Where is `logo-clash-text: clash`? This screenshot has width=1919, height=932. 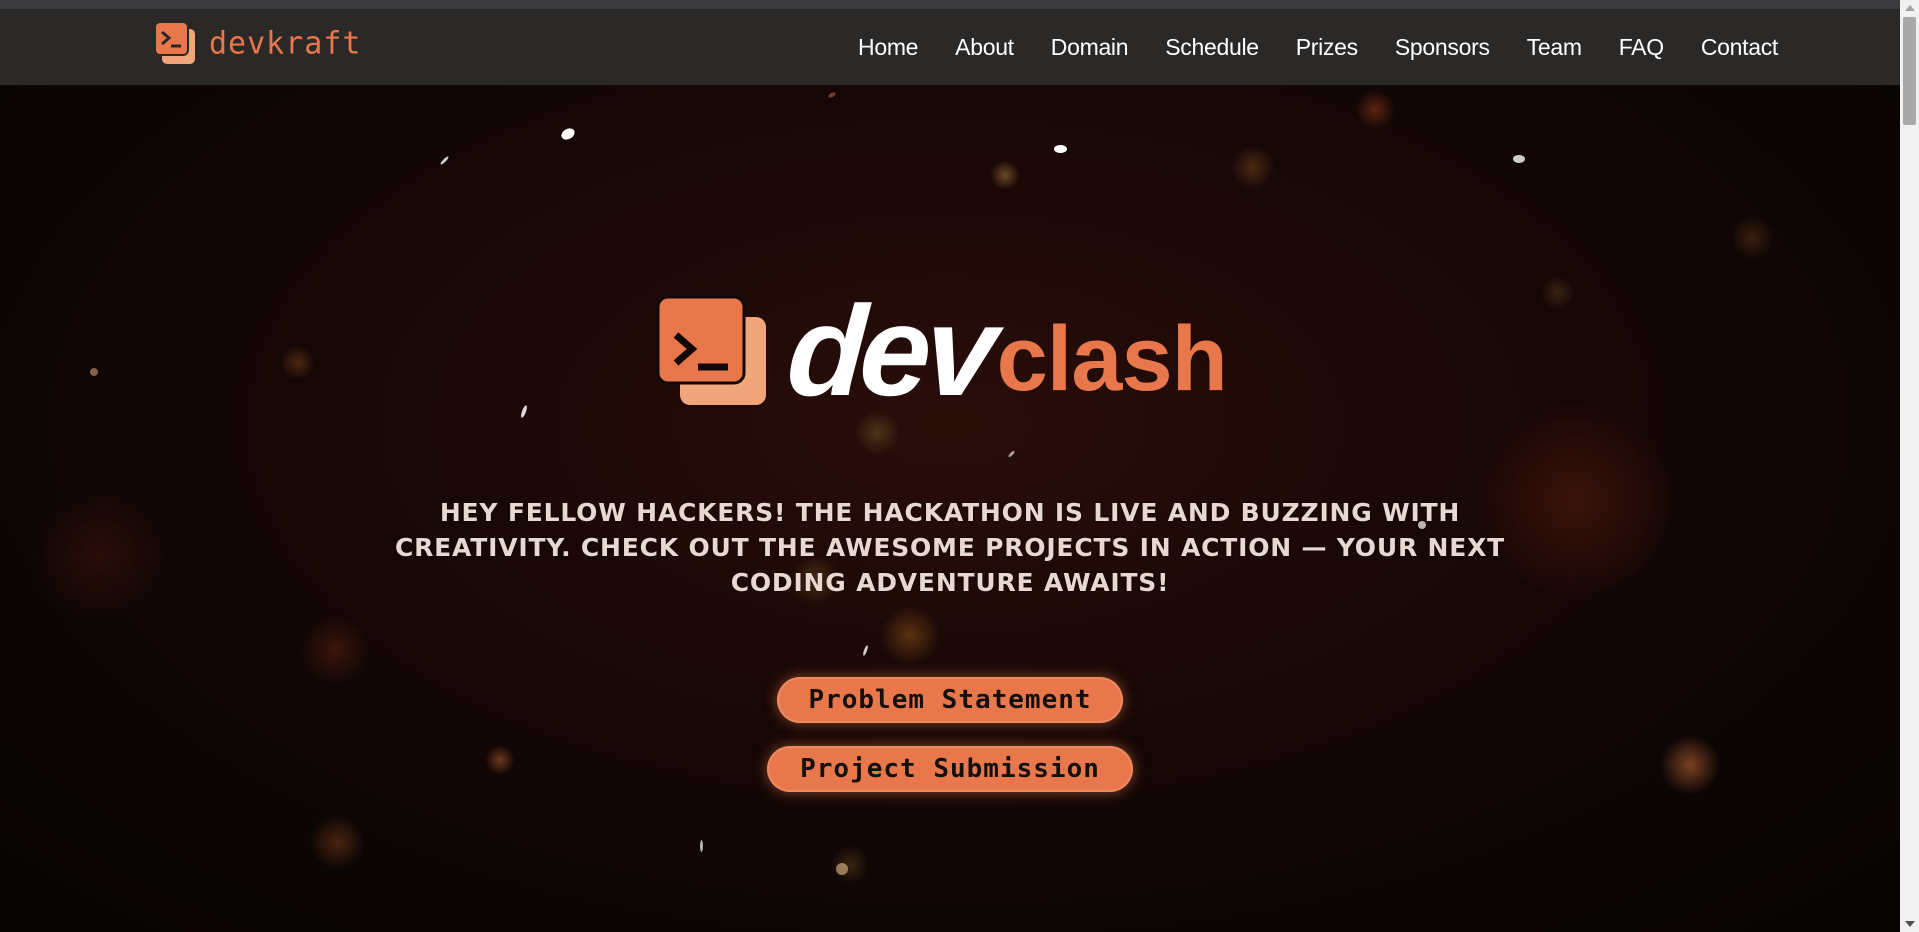 logo-clash-text: clash is located at coordinates (1112, 359).